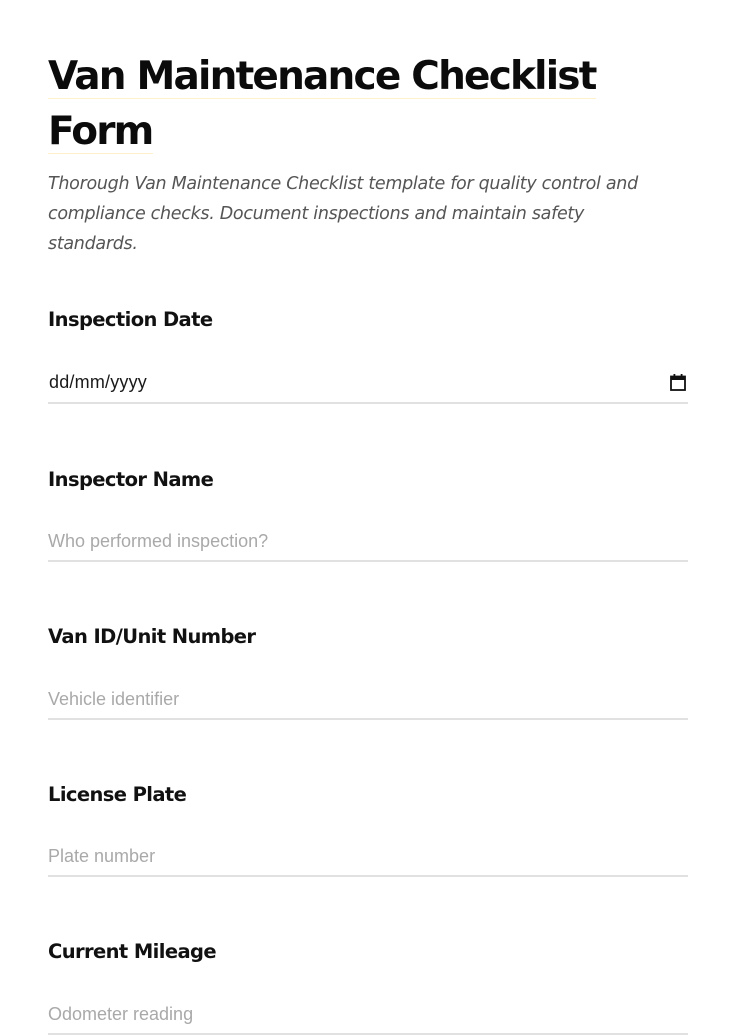 The image size is (736, 1035). I want to click on calendar-icon, so click(678, 382).